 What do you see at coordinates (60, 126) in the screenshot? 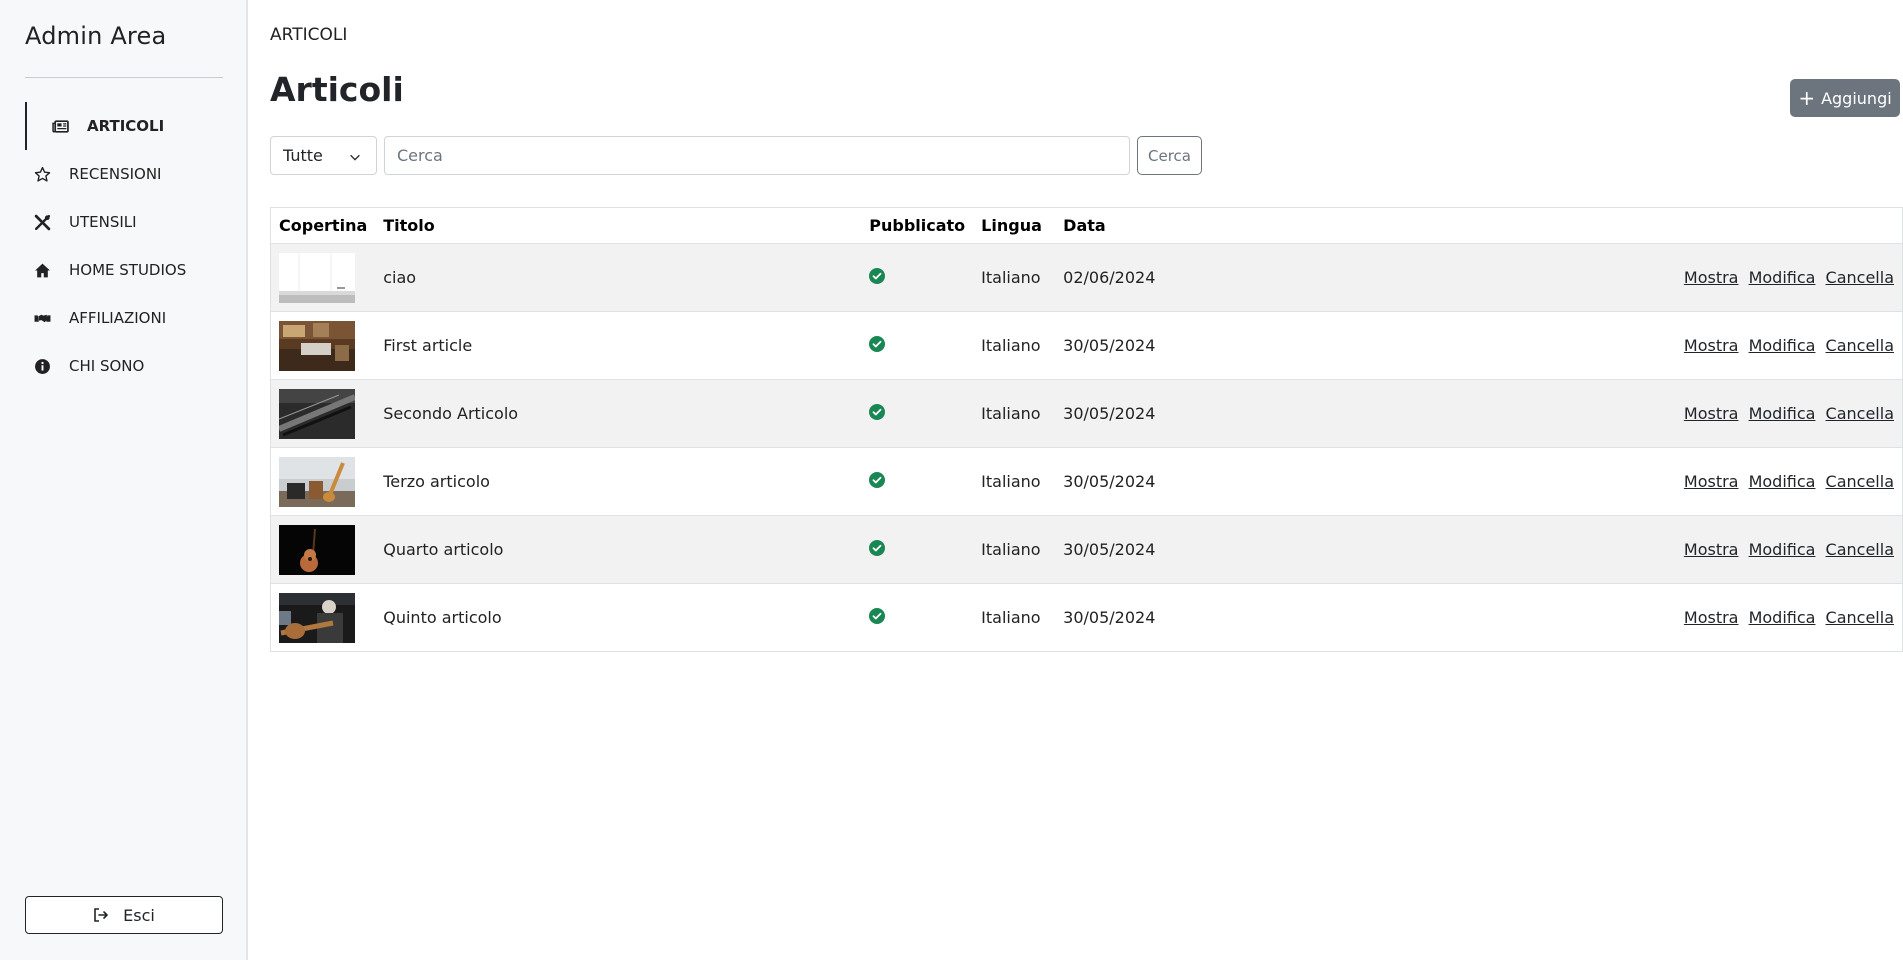
I see `newspaper-icon` at bounding box center [60, 126].